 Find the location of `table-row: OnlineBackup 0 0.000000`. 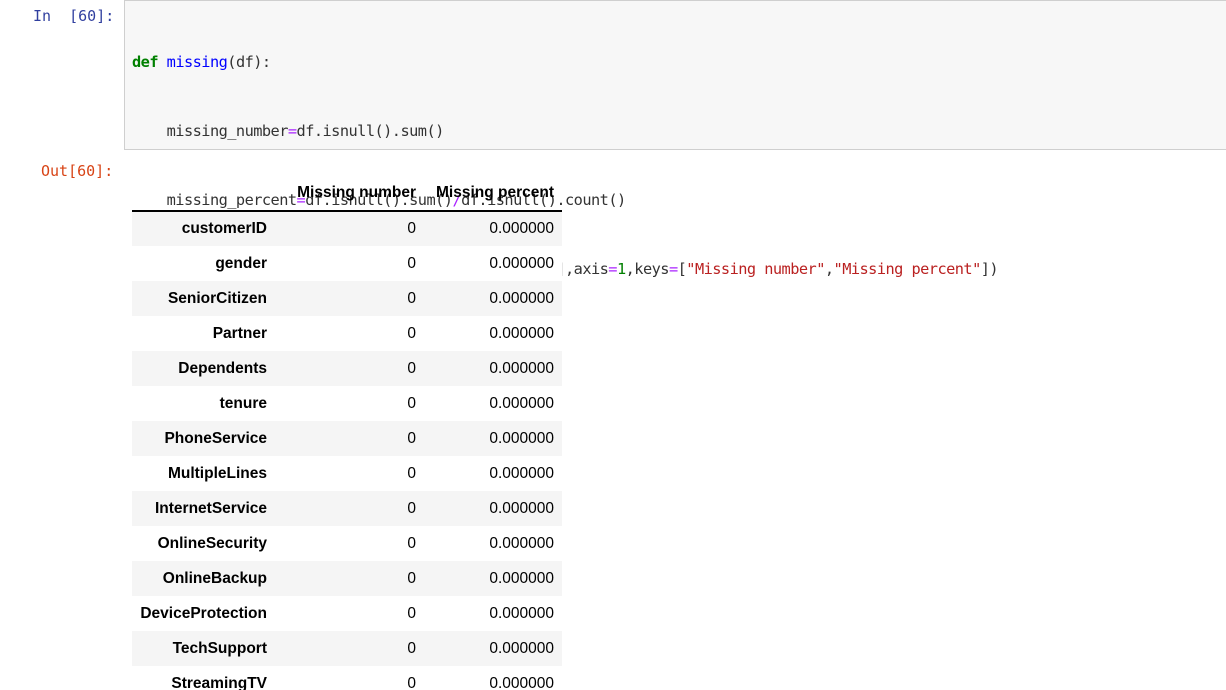

table-row: OnlineBackup 0 0.000000 is located at coordinates (347, 578).